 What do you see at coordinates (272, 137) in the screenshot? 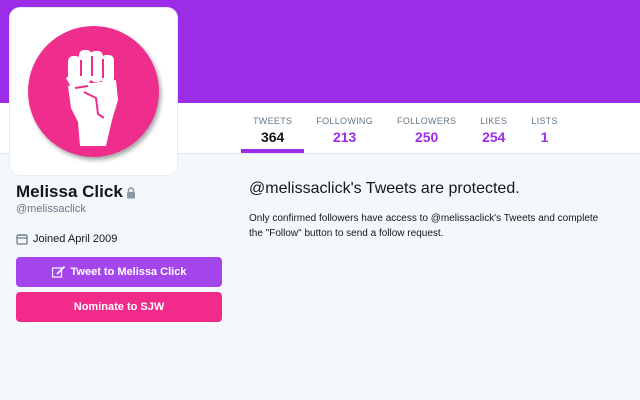
I see `tab-tweets-count: 364` at bounding box center [272, 137].